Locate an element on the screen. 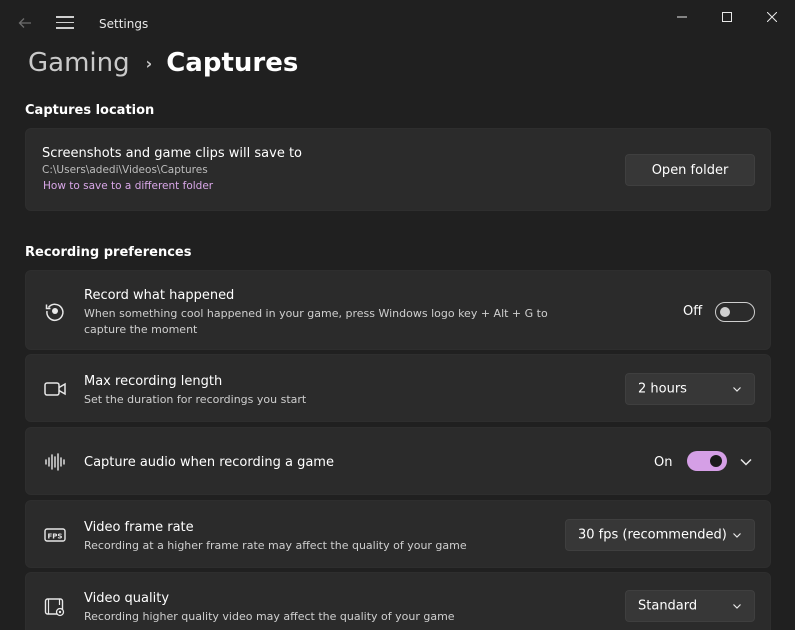  minimize-icon is located at coordinates (682, 17).